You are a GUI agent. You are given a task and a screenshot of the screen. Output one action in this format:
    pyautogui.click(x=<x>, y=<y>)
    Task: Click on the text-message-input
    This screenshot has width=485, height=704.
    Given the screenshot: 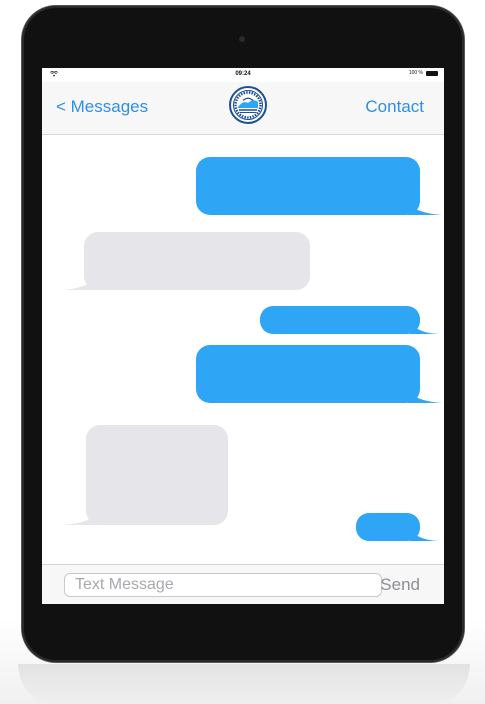 What is the action you would take?
    pyautogui.click(x=223, y=585)
    